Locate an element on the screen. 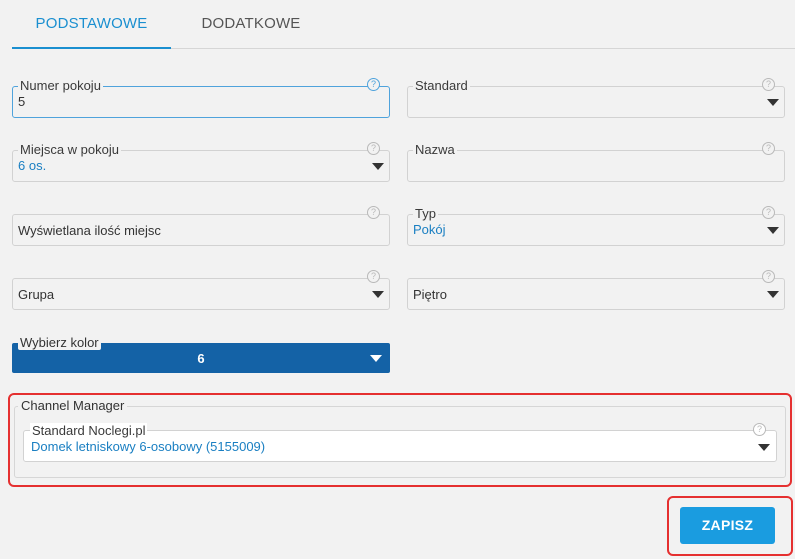 The image size is (795, 559). displayed-places-label: Wyświetlana ilość miejsc is located at coordinates (89, 230).